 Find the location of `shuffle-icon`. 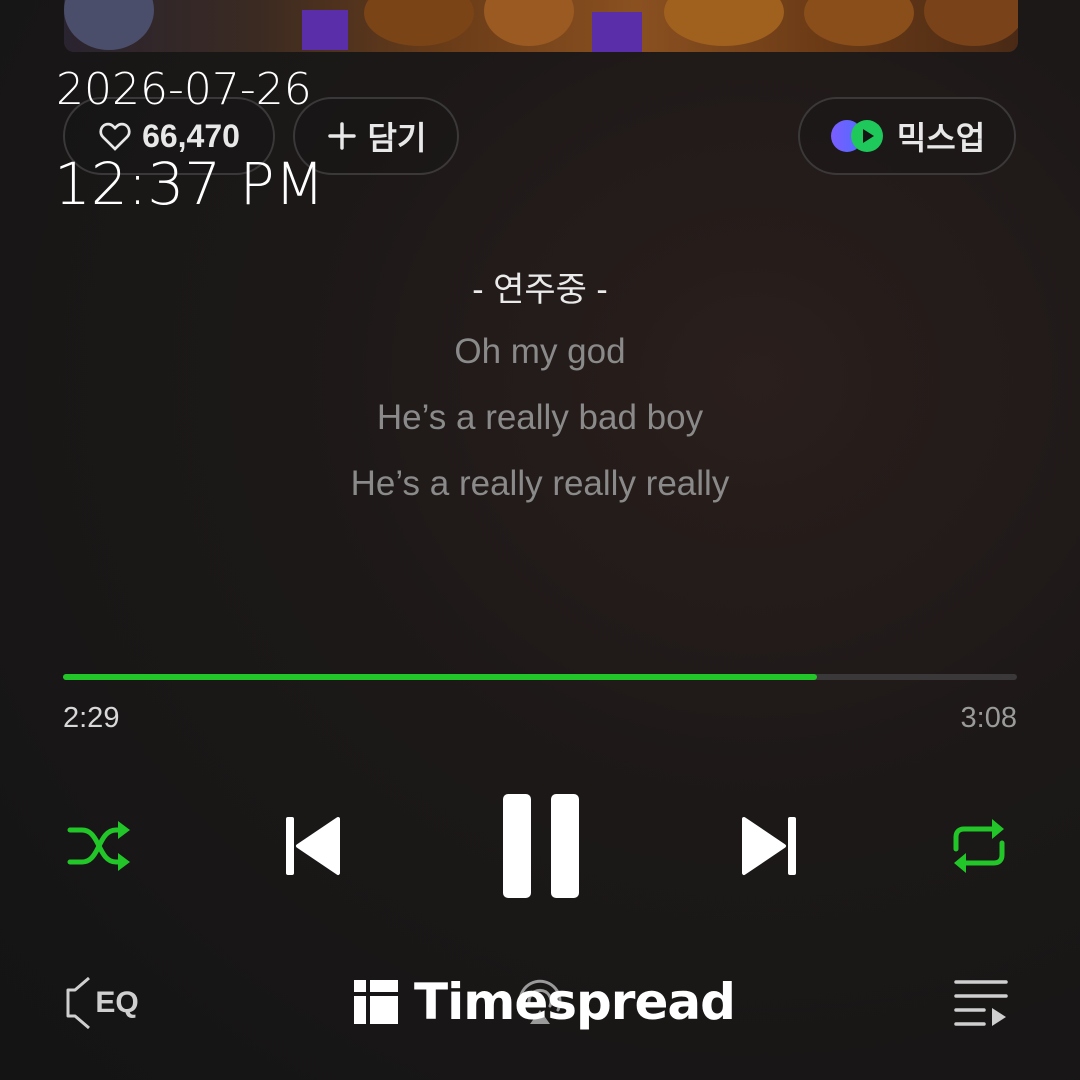

shuffle-icon is located at coordinates (98, 846).